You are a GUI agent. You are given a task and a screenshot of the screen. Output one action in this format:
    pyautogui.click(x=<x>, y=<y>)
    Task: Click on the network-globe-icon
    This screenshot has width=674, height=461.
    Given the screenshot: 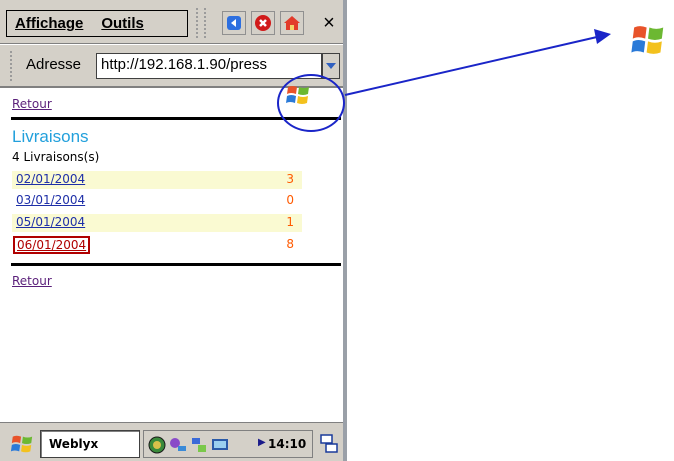 What is the action you would take?
    pyautogui.click(x=157, y=445)
    